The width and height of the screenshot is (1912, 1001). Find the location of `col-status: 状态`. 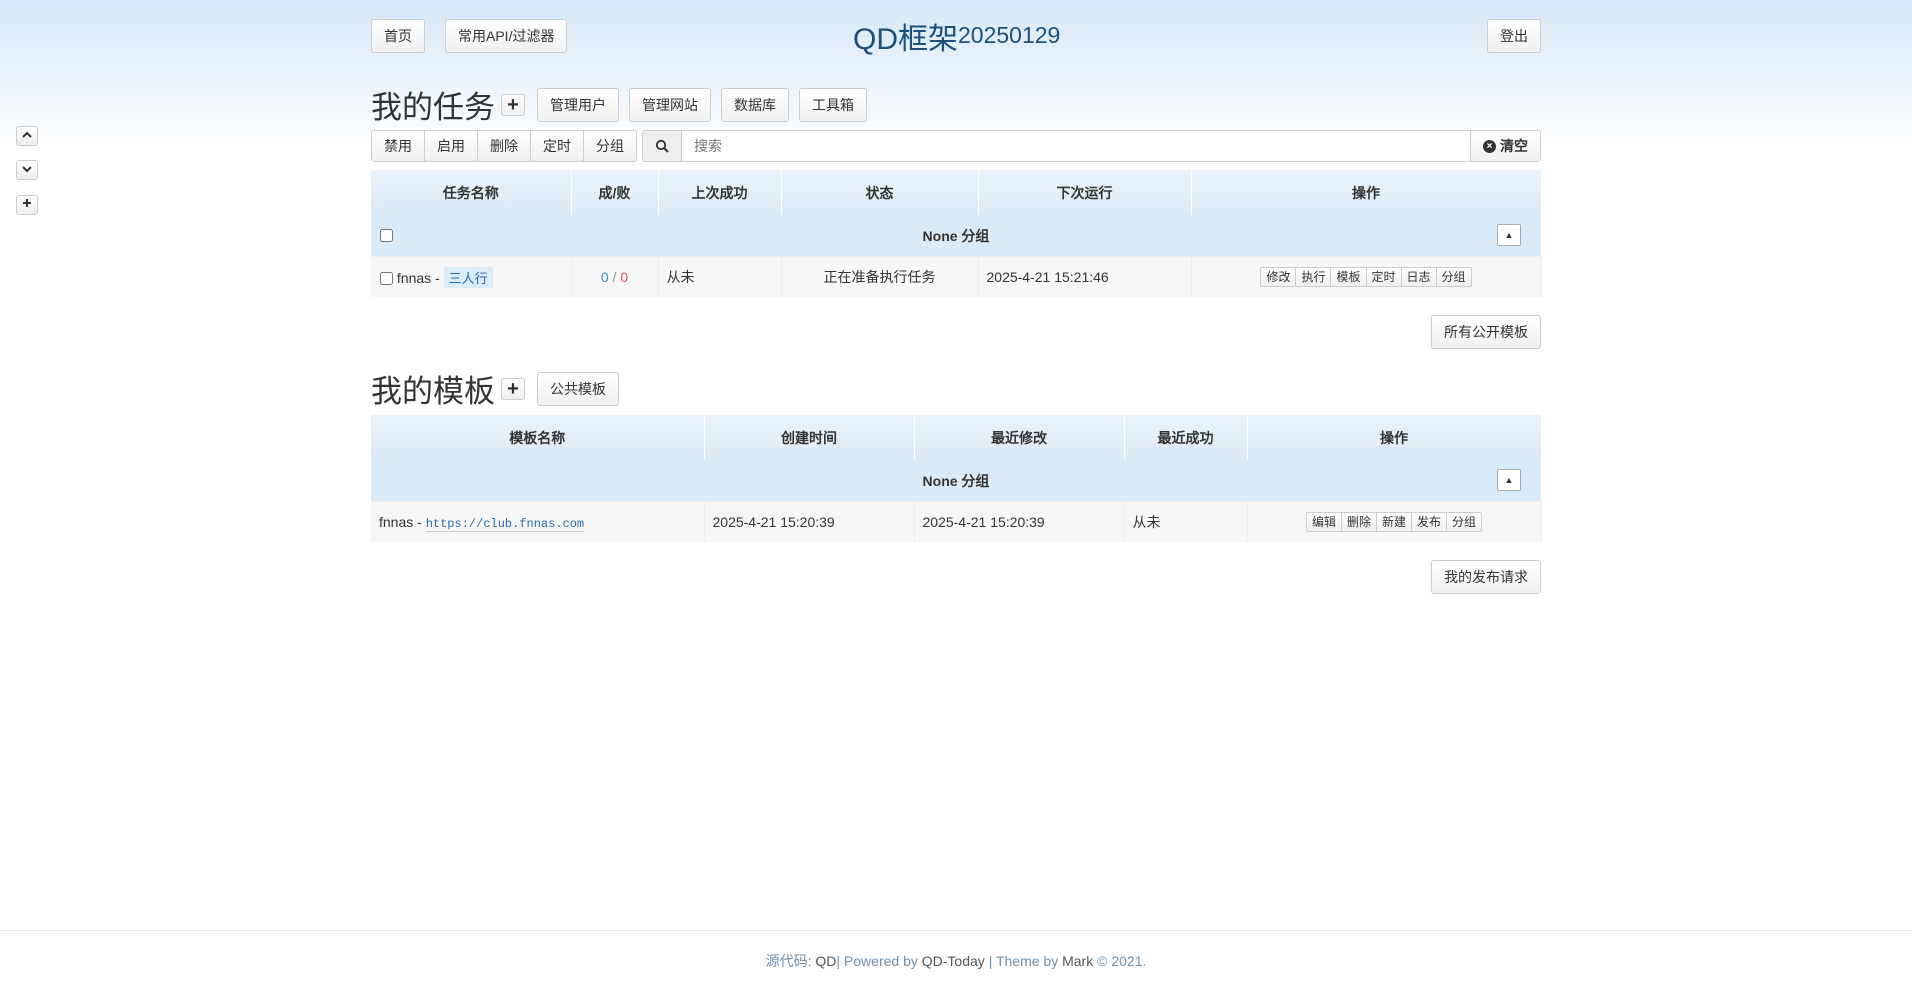

col-status: 状态 is located at coordinates (880, 192).